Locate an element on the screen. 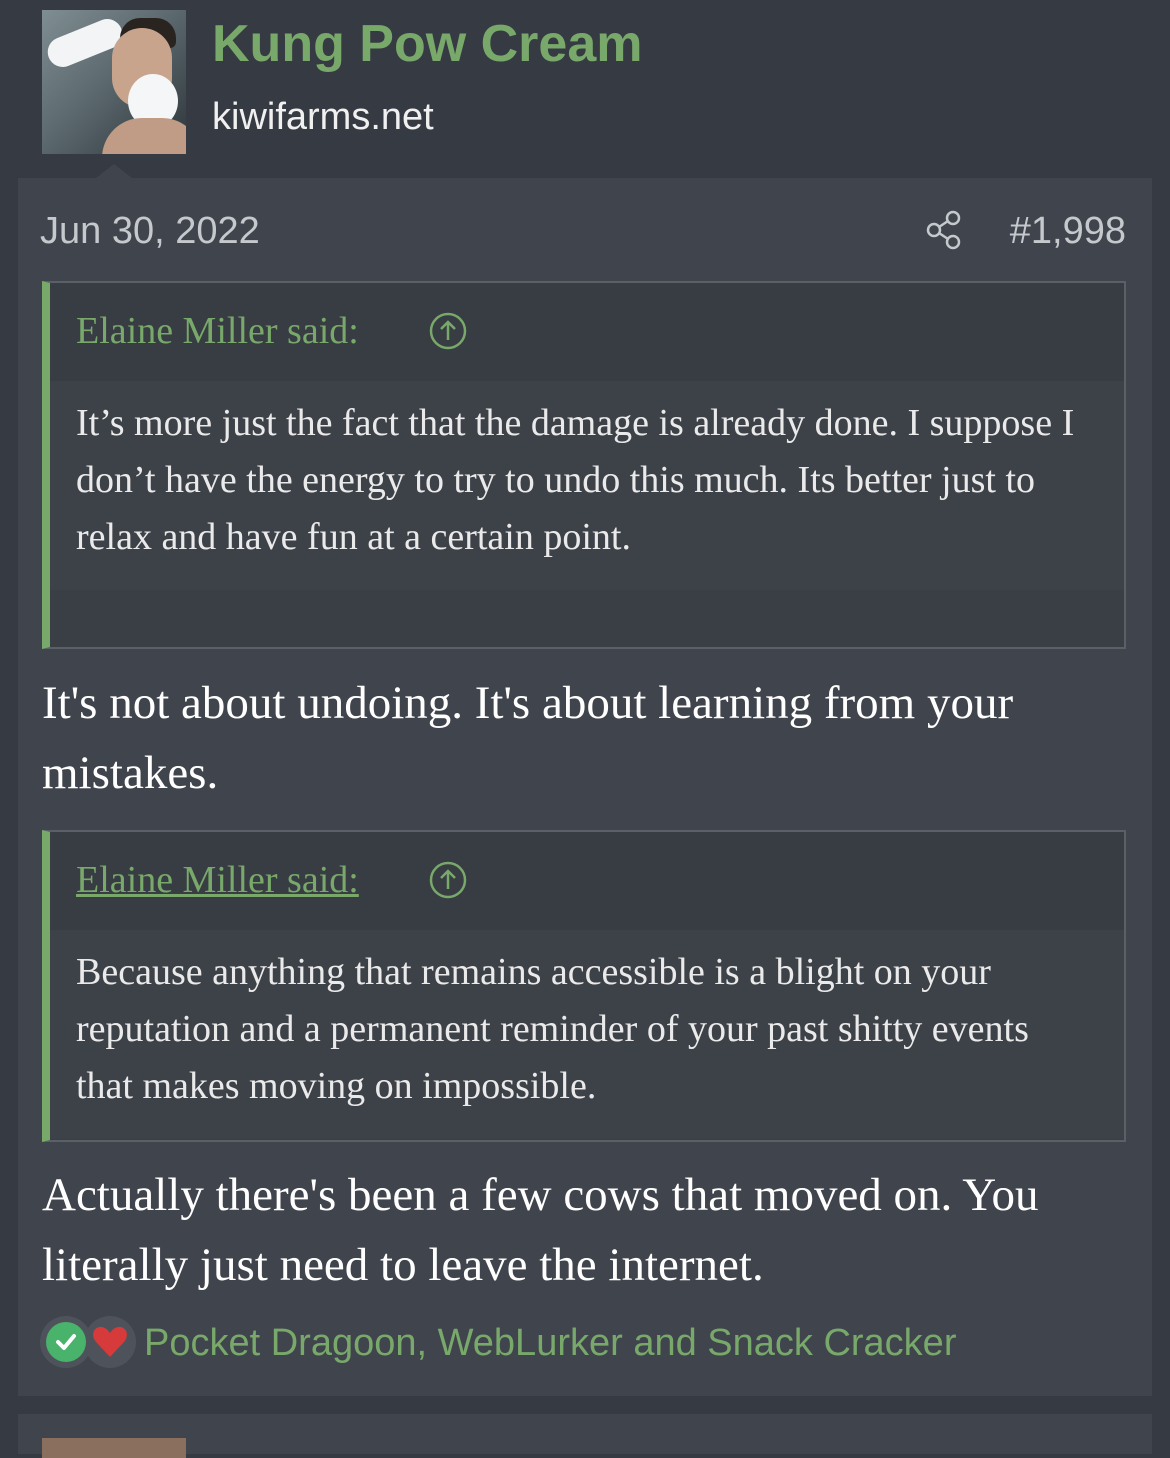  next-post-container is located at coordinates (585, 1434).